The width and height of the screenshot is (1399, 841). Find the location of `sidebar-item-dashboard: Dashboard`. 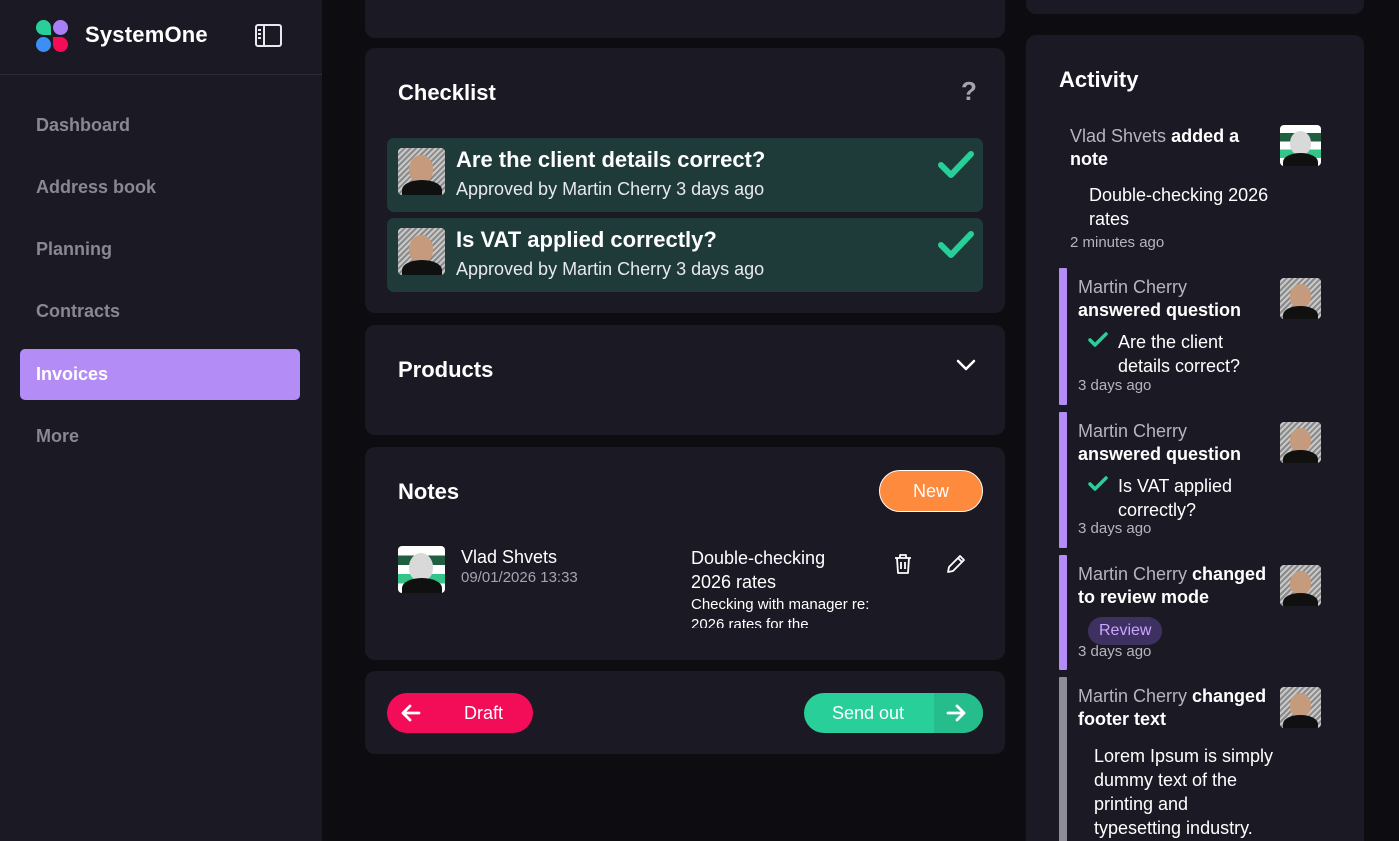

sidebar-item-dashboard: Dashboard is located at coordinates (160, 125).